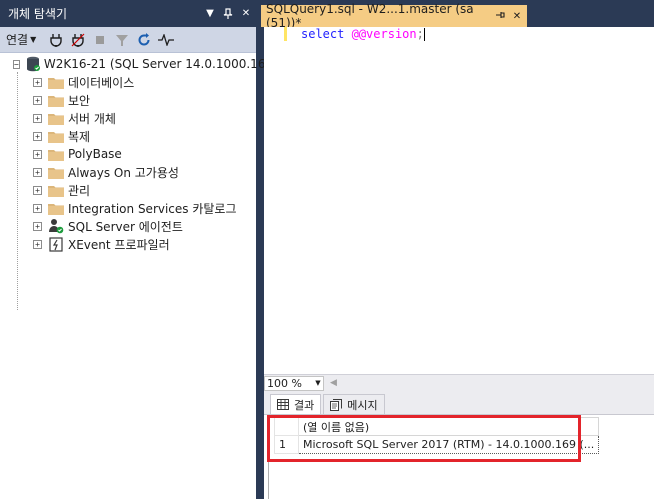 This screenshot has width=654, height=499. Describe the element at coordinates (283, 404) in the screenshot. I see `grid-icon` at that location.